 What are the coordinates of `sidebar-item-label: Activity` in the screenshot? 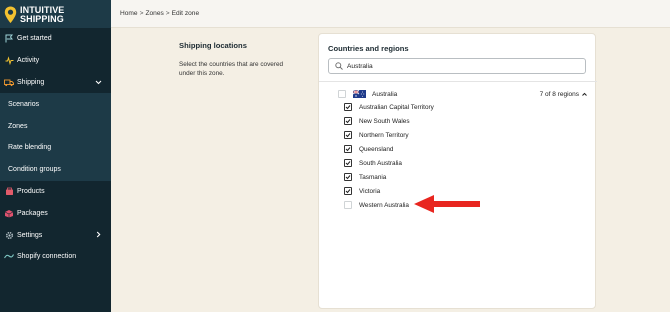 It's located at (28, 61).